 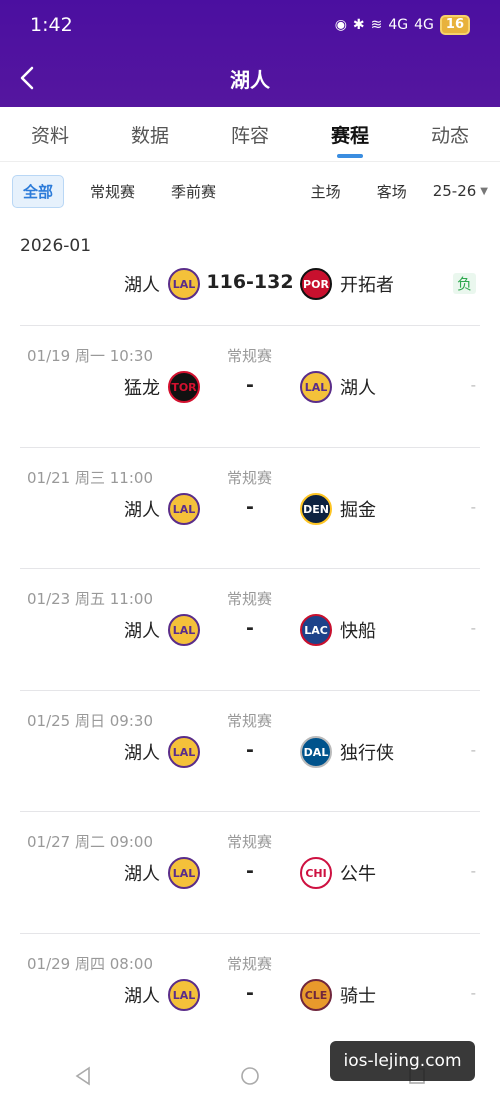 I want to click on away-team-logo-icon: DEN, so click(x=316, y=509).